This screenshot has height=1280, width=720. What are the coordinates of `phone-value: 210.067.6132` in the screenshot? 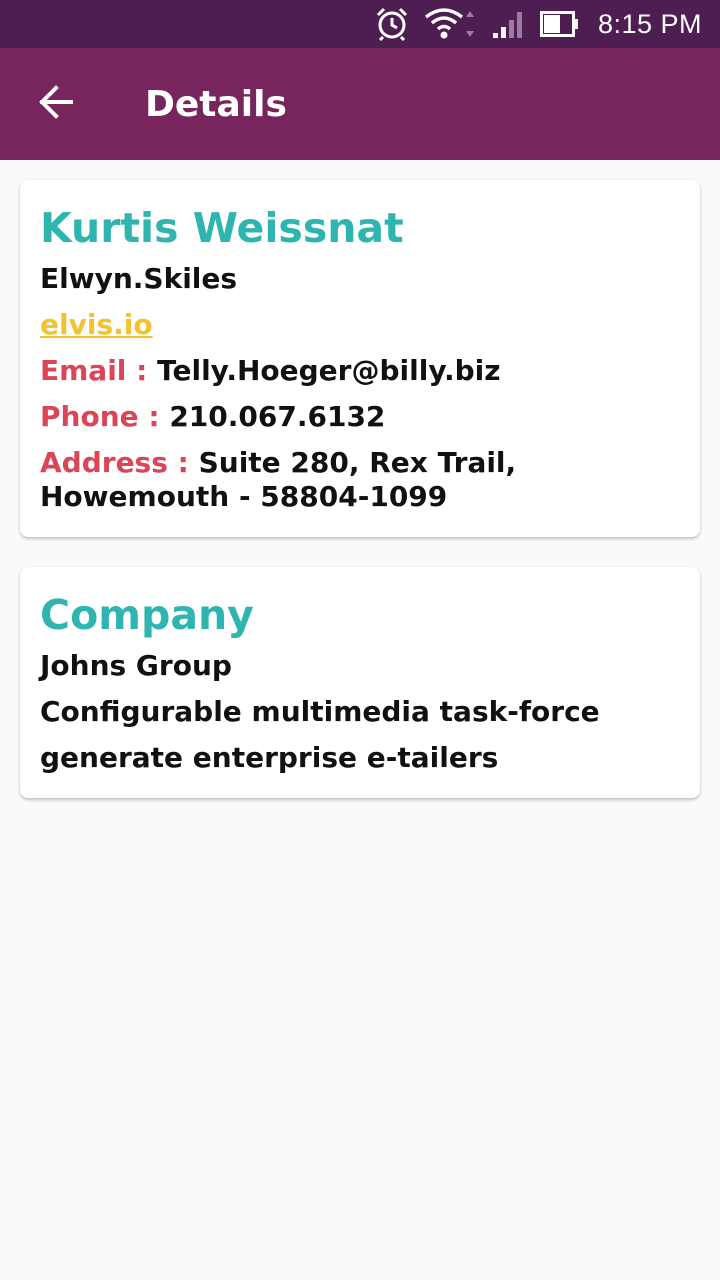 It's located at (277, 416).